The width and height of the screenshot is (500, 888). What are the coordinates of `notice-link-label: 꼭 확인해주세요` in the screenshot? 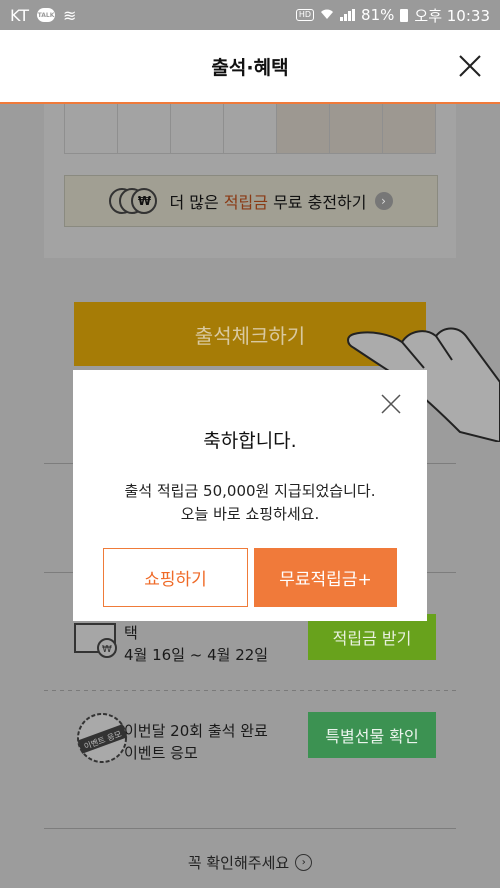 It's located at (238, 863).